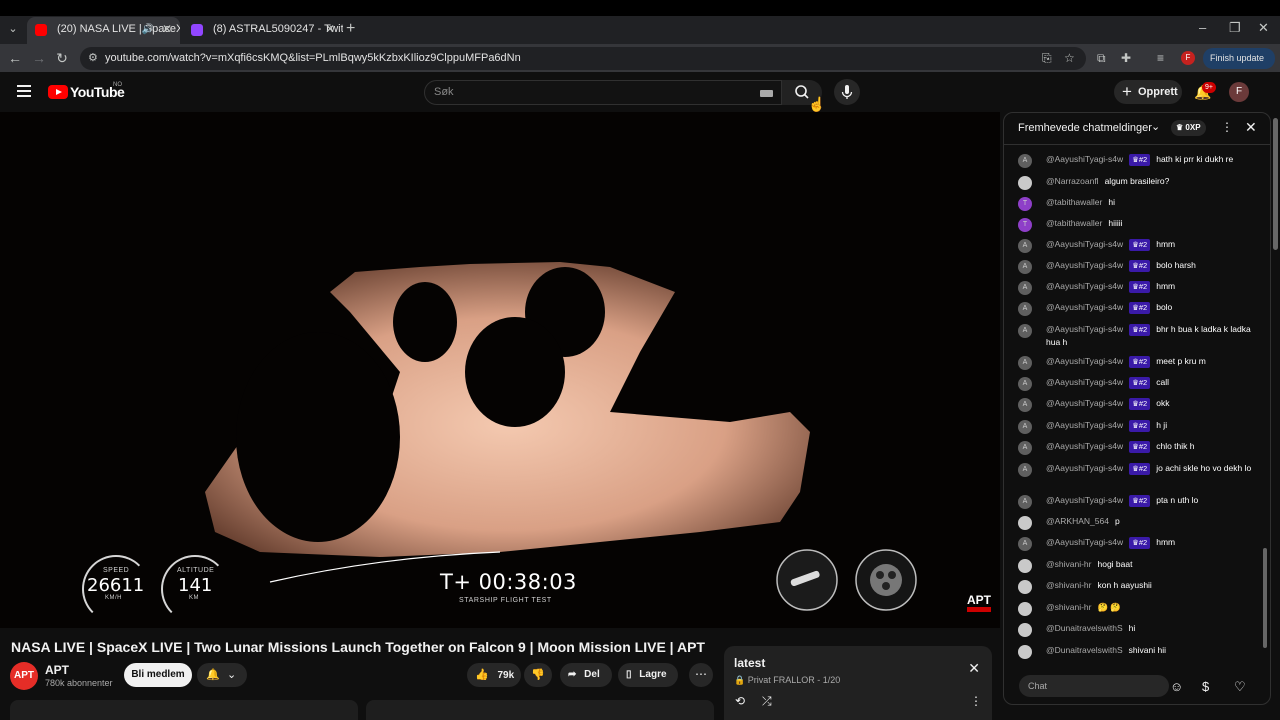  What do you see at coordinates (1138, 426) in the screenshot?
I see `chat-message: A @AayushiTyagi-s4w ♛#2 h ji` at bounding box center [1138, 426].